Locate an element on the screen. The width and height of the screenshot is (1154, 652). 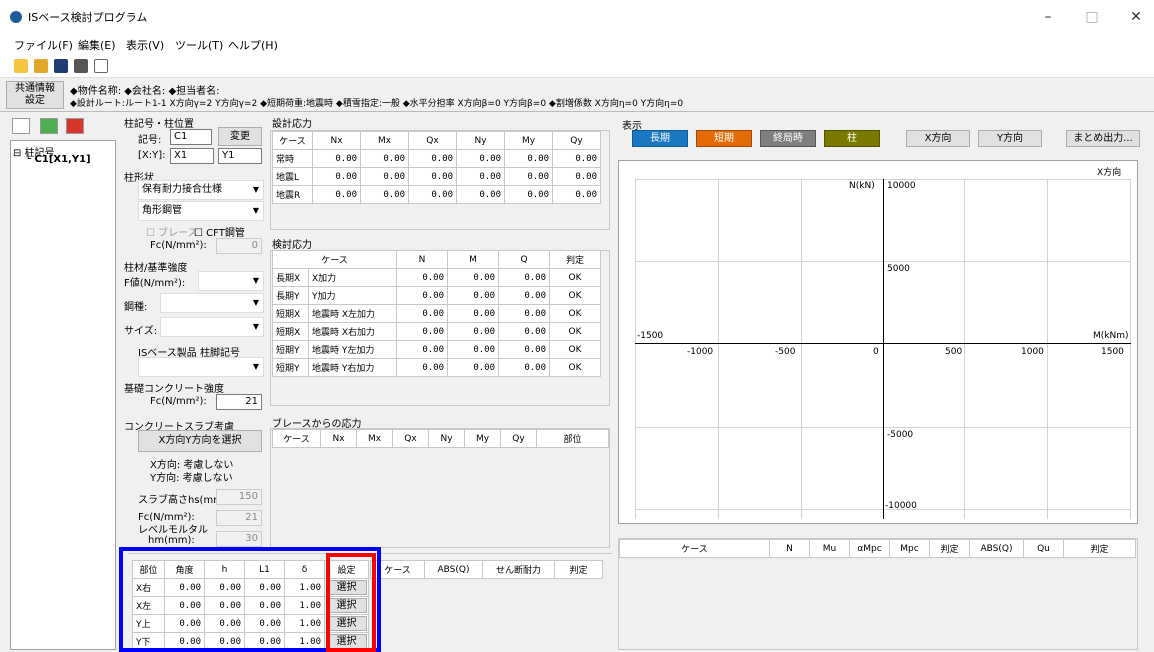
col-header: N is located at coordinates (789, 548).